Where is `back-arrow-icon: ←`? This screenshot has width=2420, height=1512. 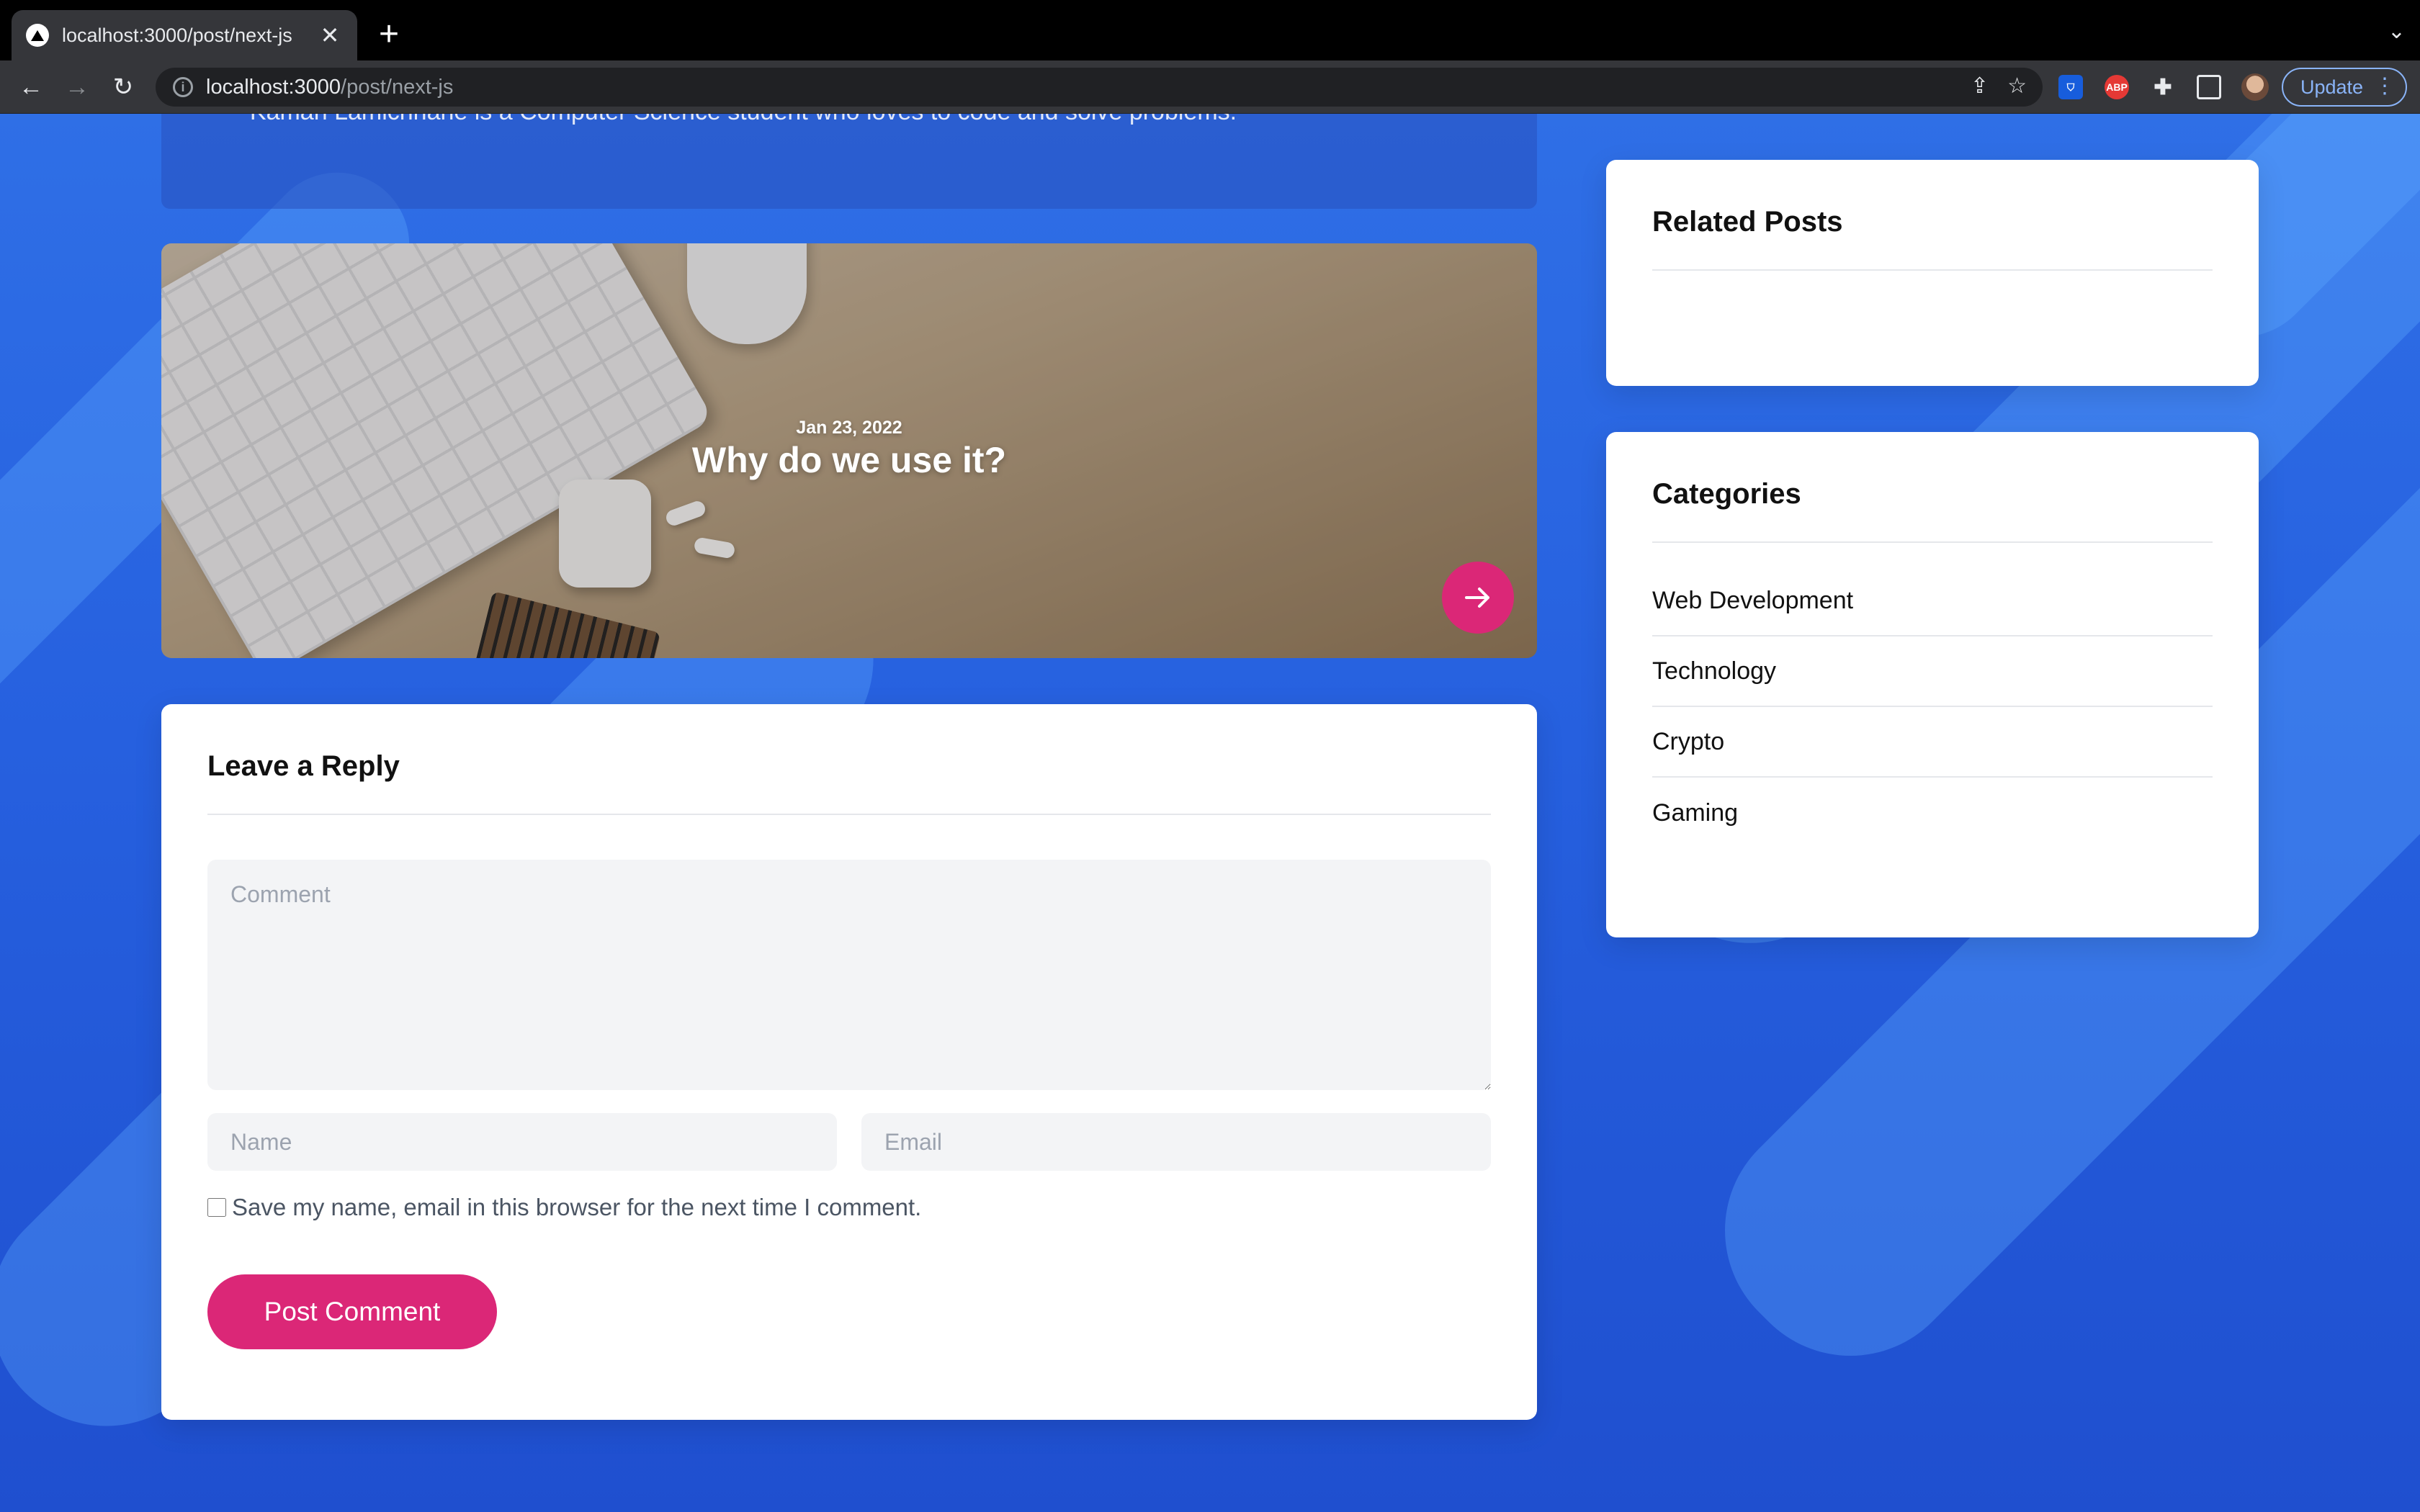
back-arrow-icon: ← is located at coordinates (31, 87).